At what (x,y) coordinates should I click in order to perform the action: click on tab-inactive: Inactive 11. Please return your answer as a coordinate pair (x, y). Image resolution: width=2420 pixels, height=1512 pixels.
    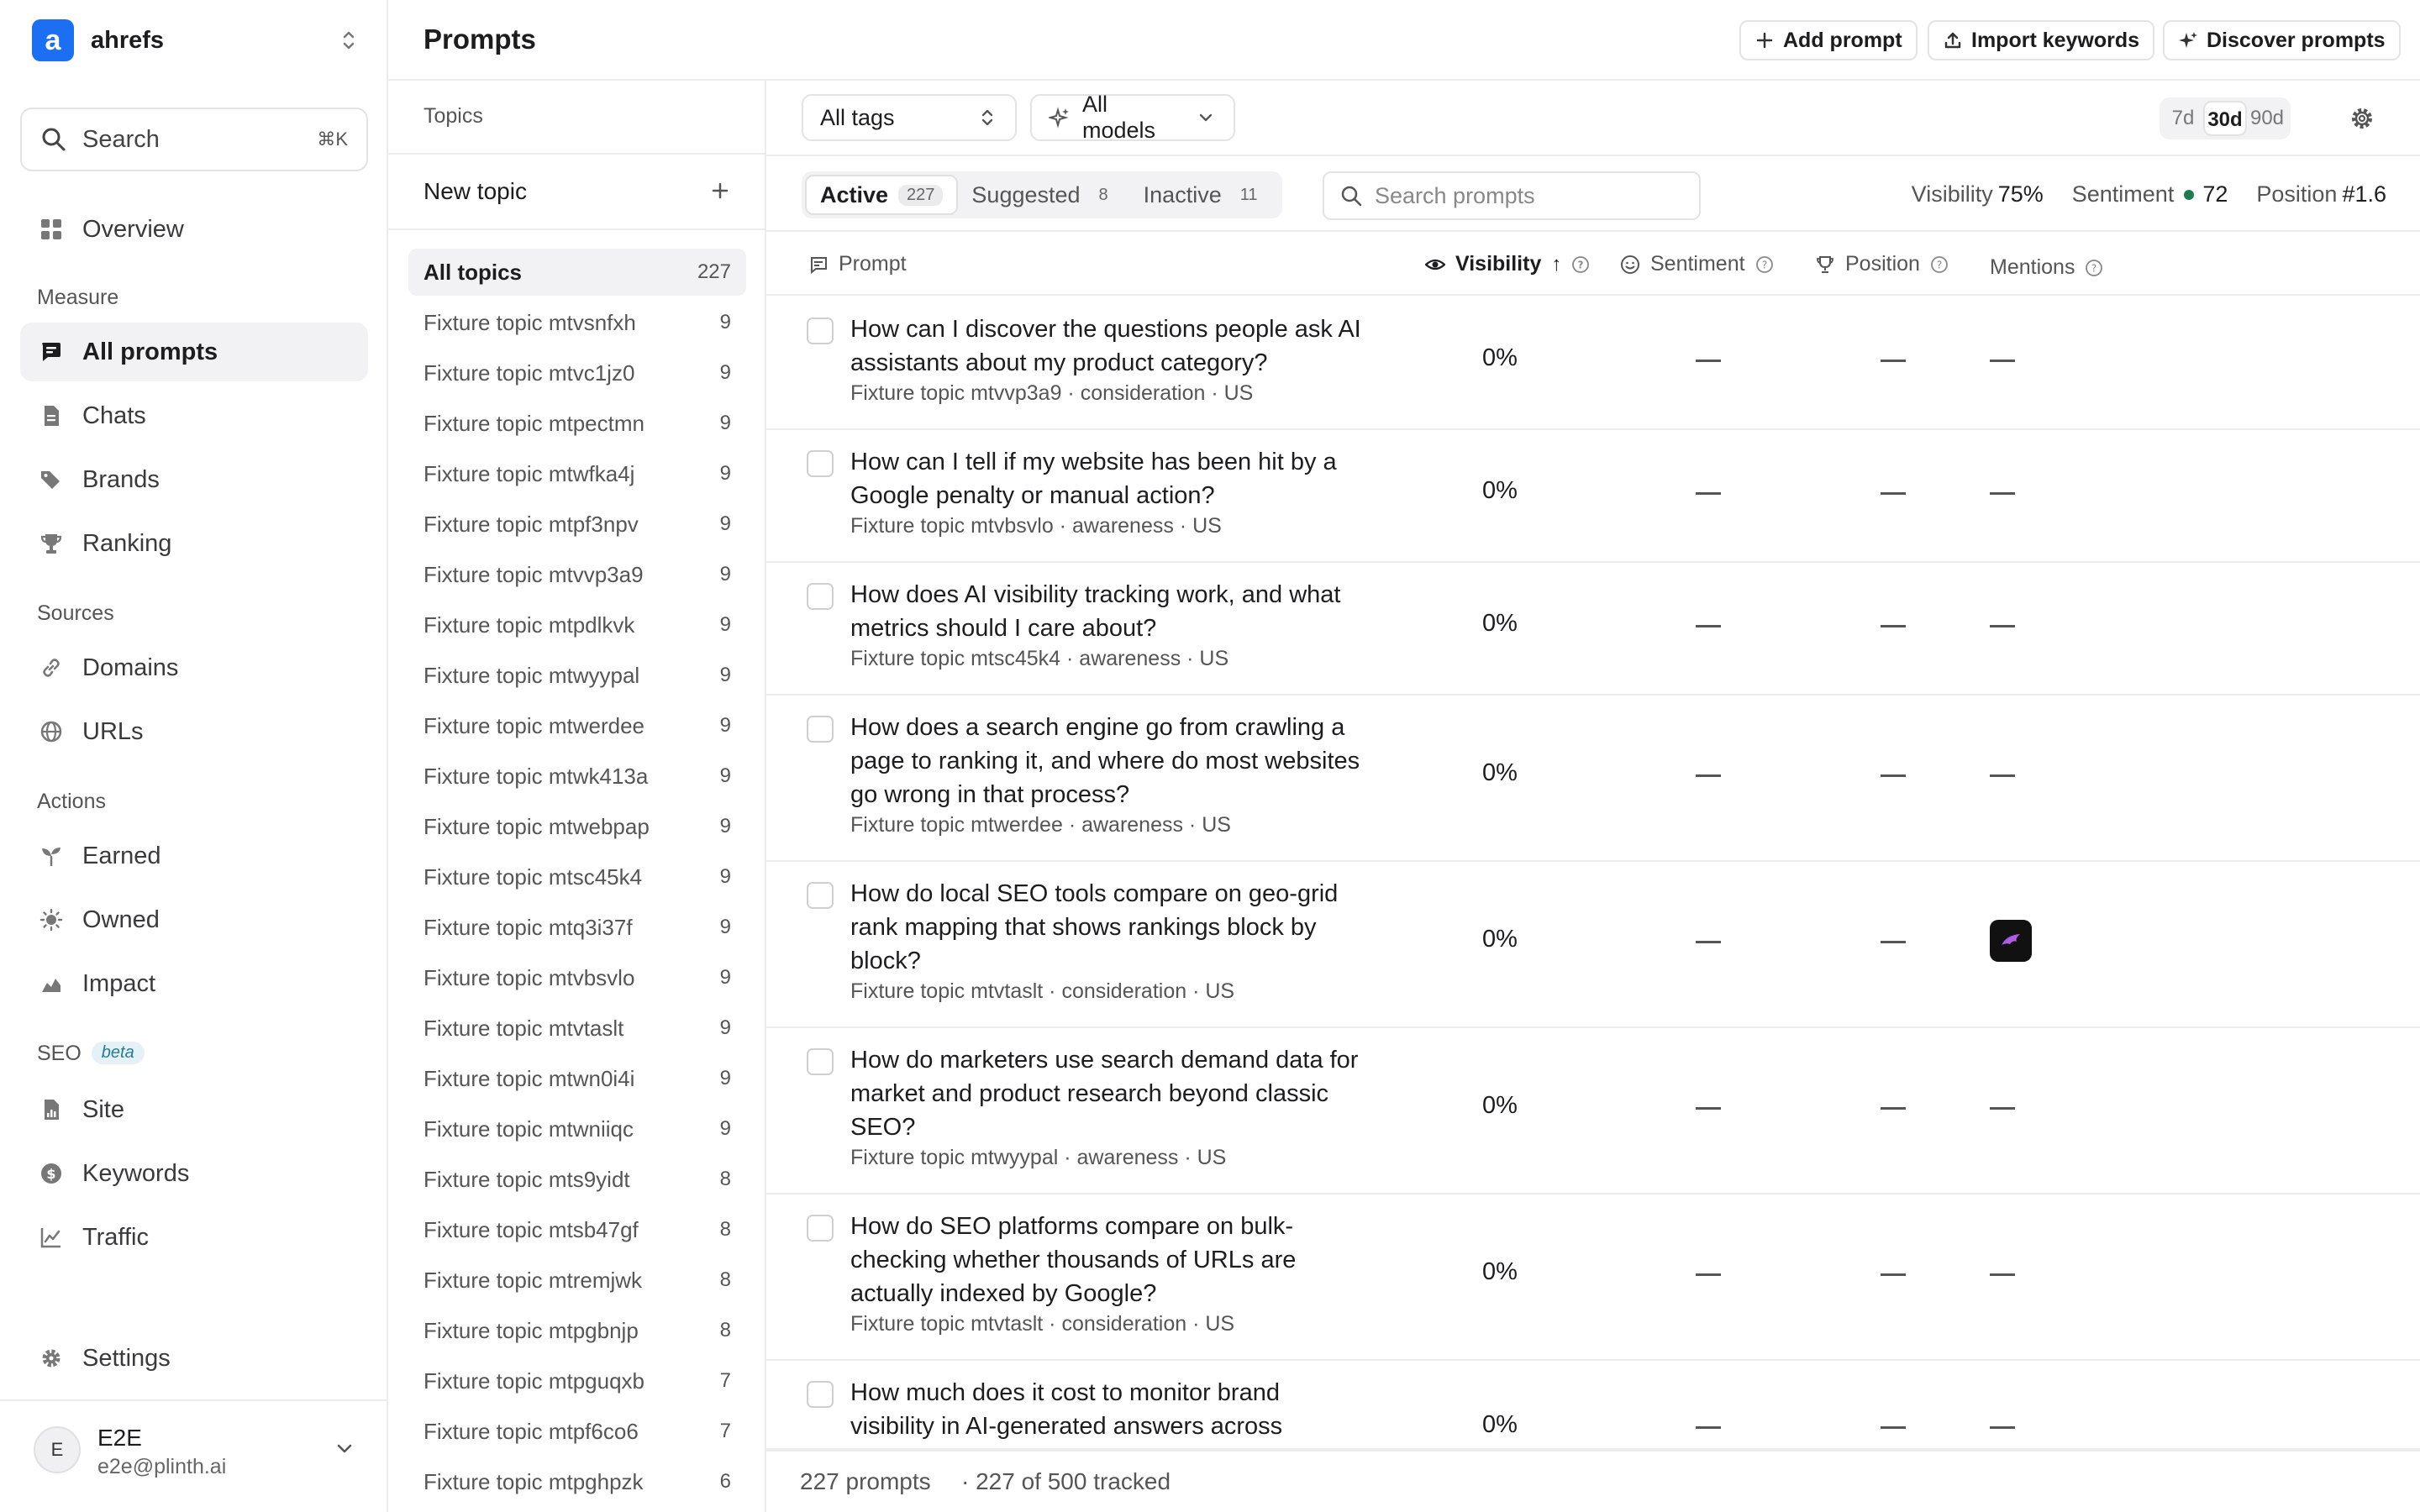
    Looking at the image, I should click on (1205, 195).